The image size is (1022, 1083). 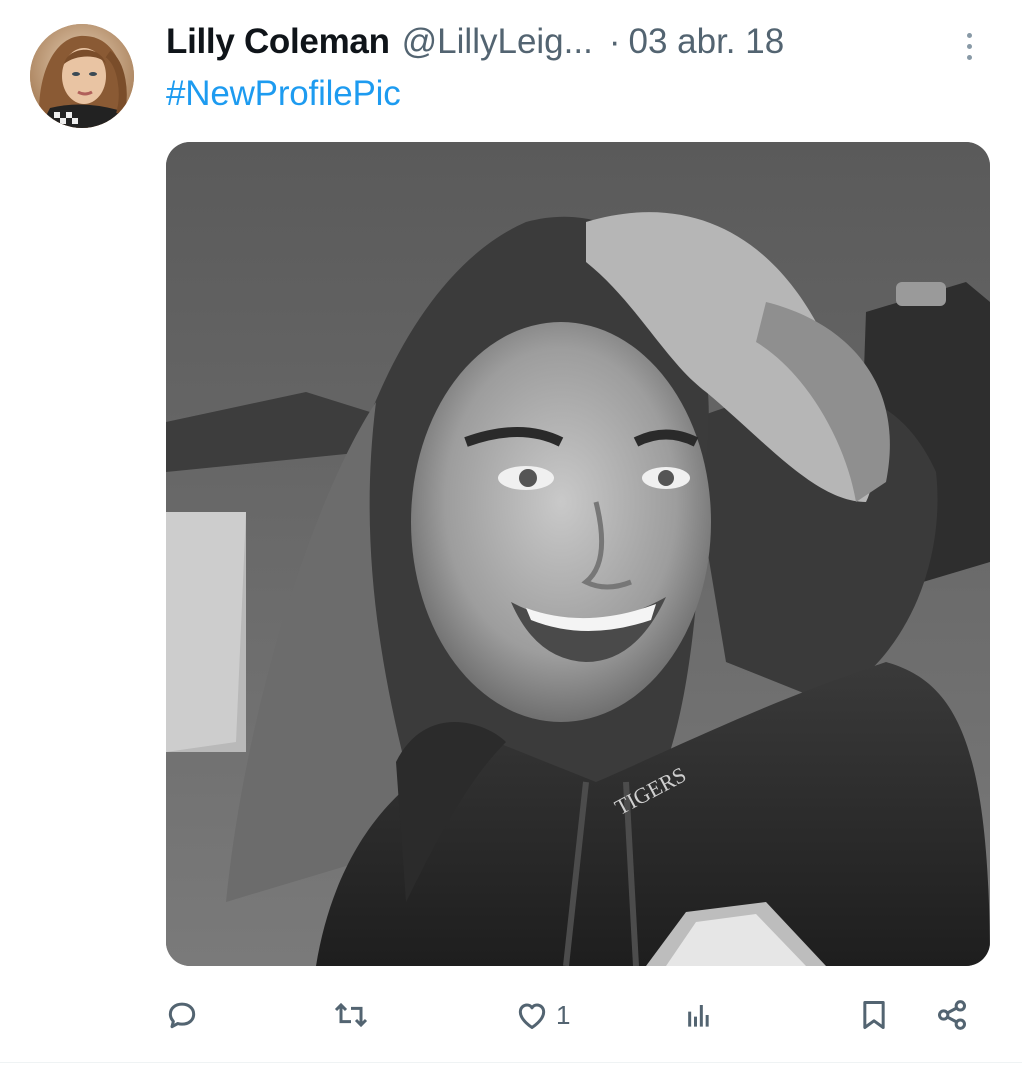 I want to click on retweet-icon, so click(x=351, y=1015).